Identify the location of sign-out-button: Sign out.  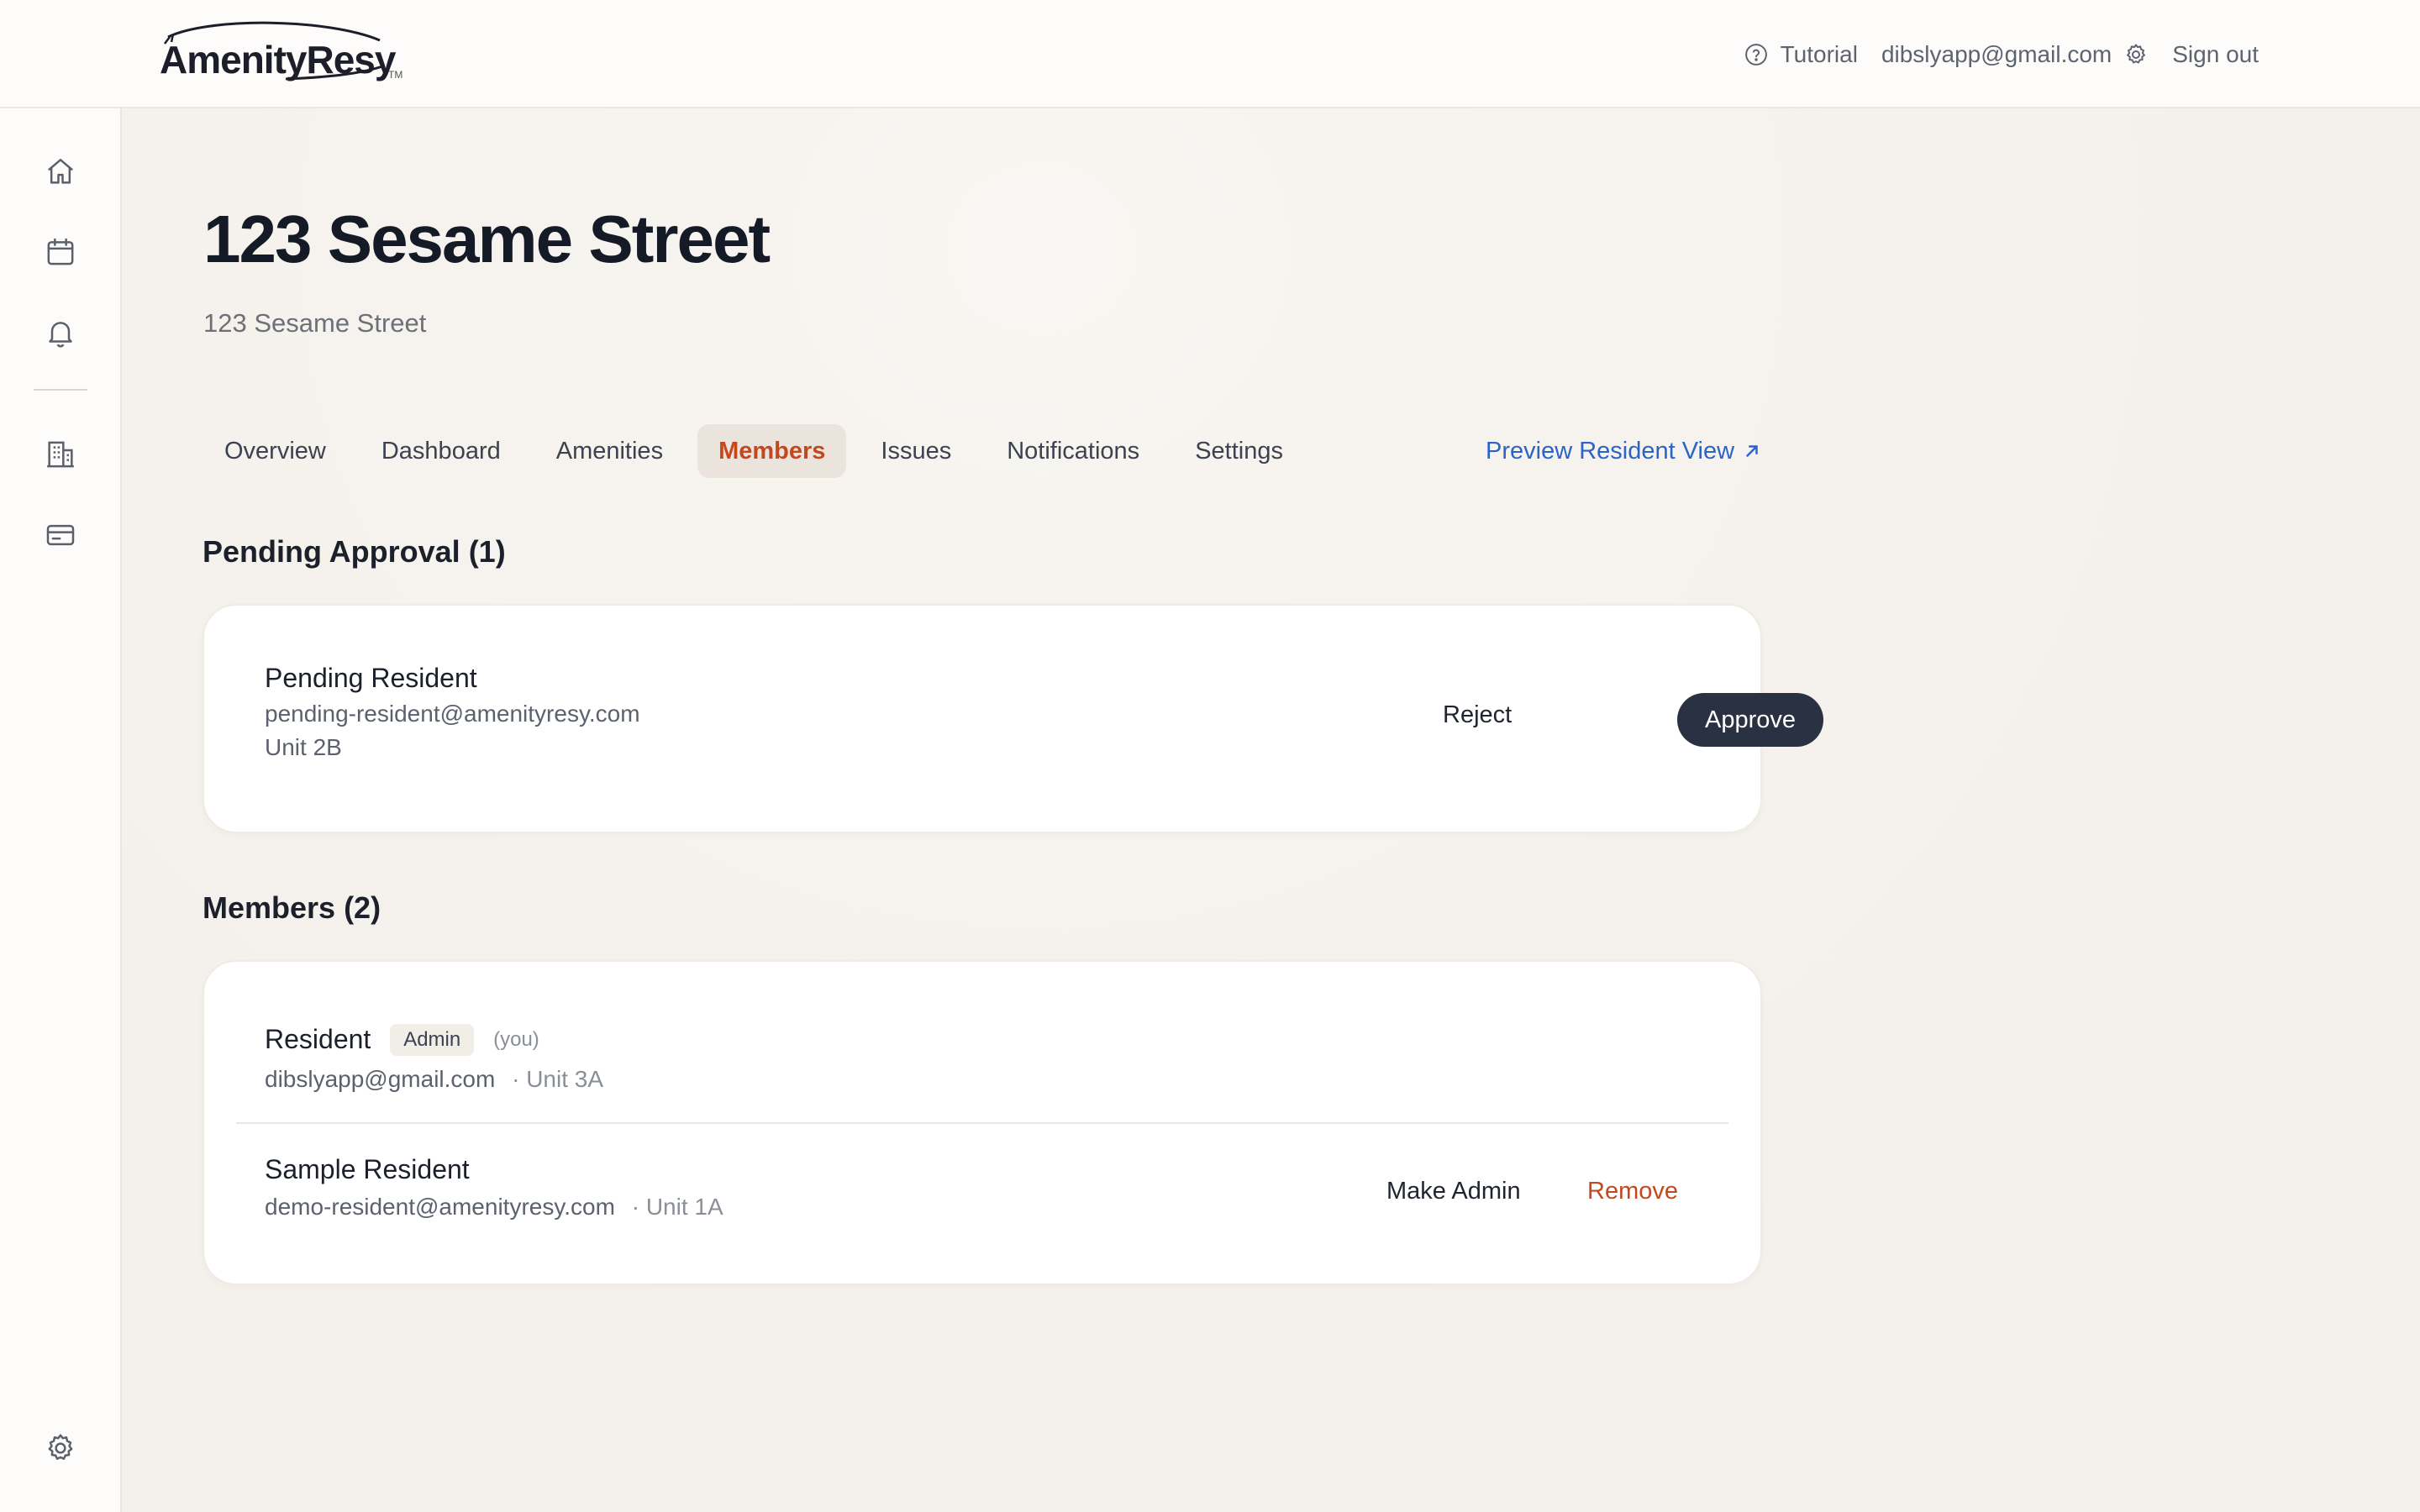
(2215, 54).